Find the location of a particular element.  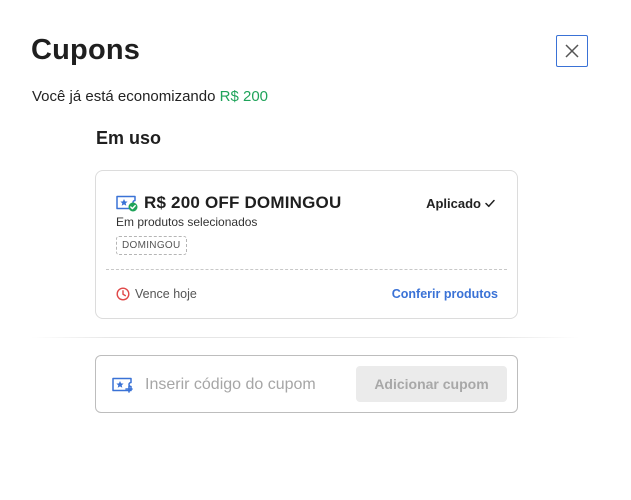

savings-text: Você já está economizando R$ 200 is located at coordinates (150, 96).